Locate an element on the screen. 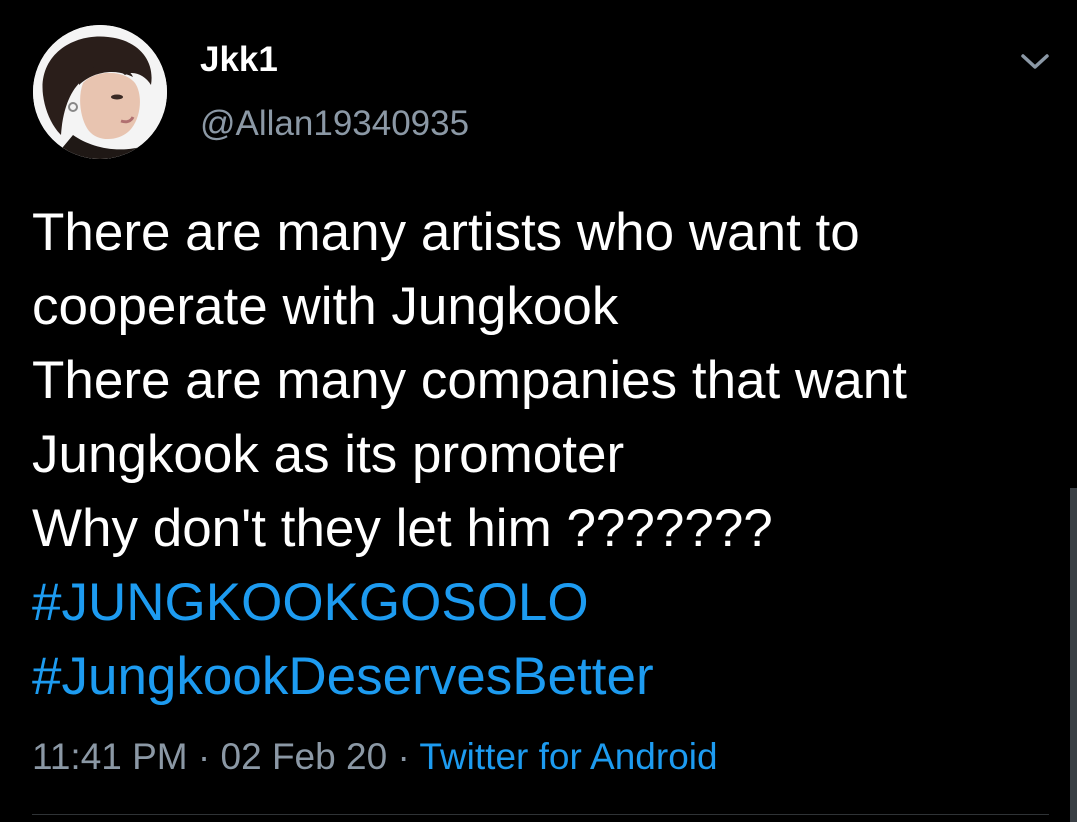 The width and height of the screenshot is (1077, 822). avatar-image is located at coordinates (100, 92).